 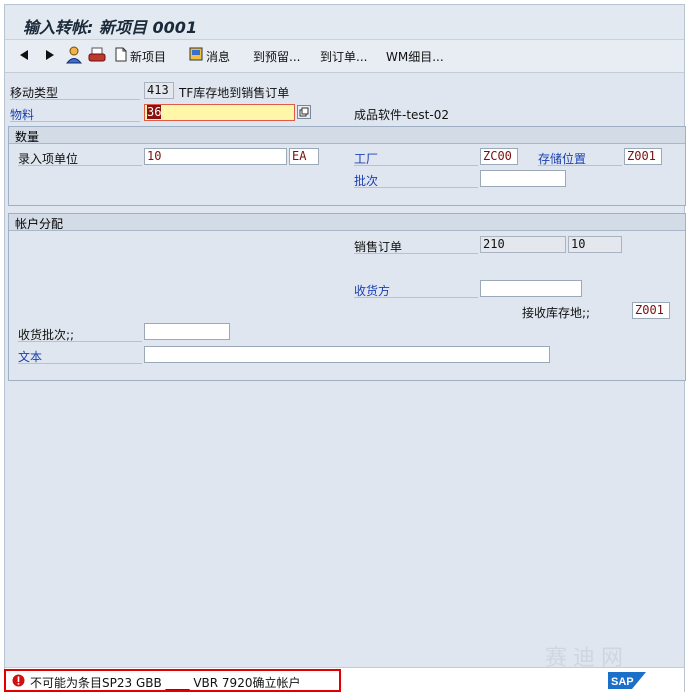 I want to click on messages-icon, so click(x=196, y=54).